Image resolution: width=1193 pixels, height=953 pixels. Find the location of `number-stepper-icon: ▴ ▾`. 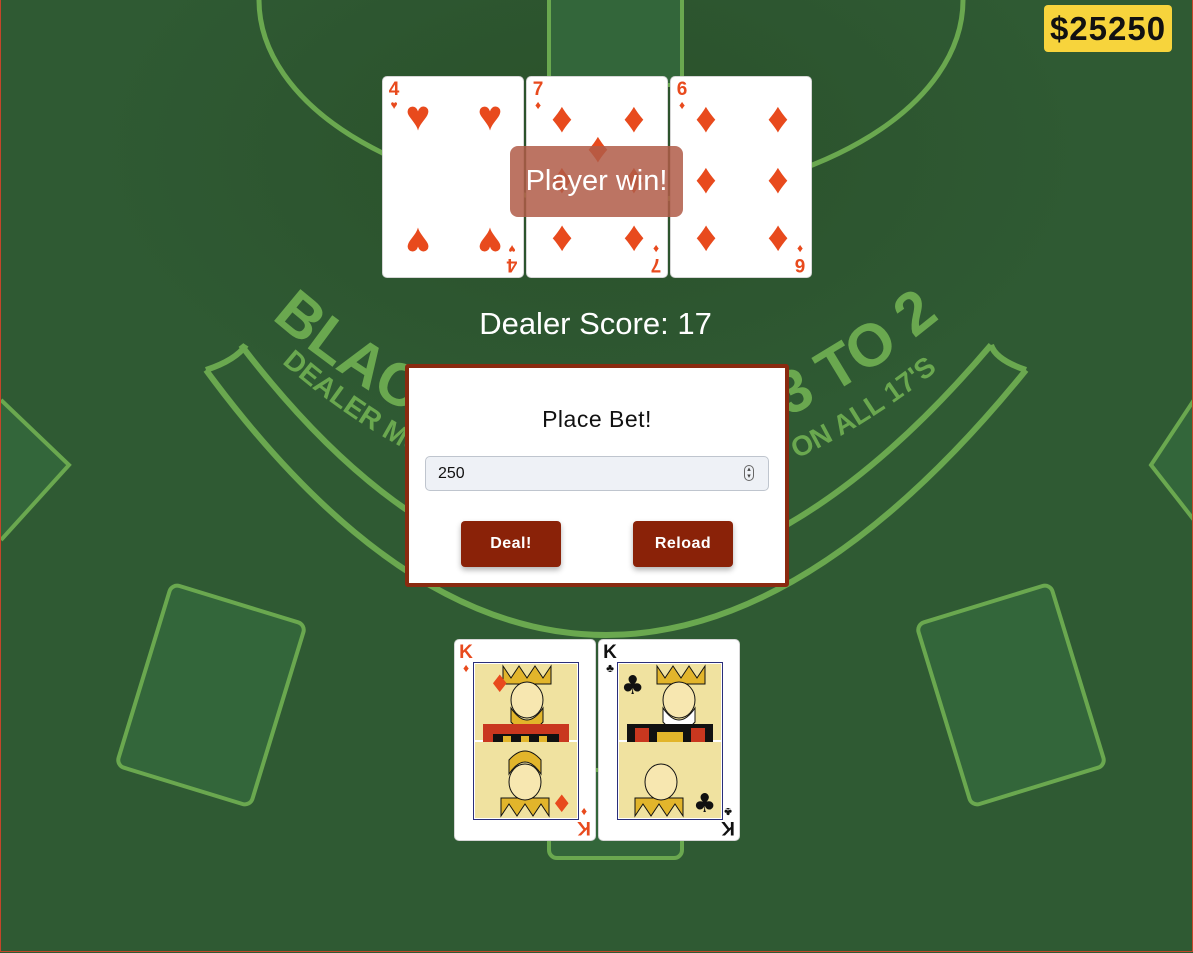

number-stepper-icon: ▴ ▾ is located at coordinates (749, 473).